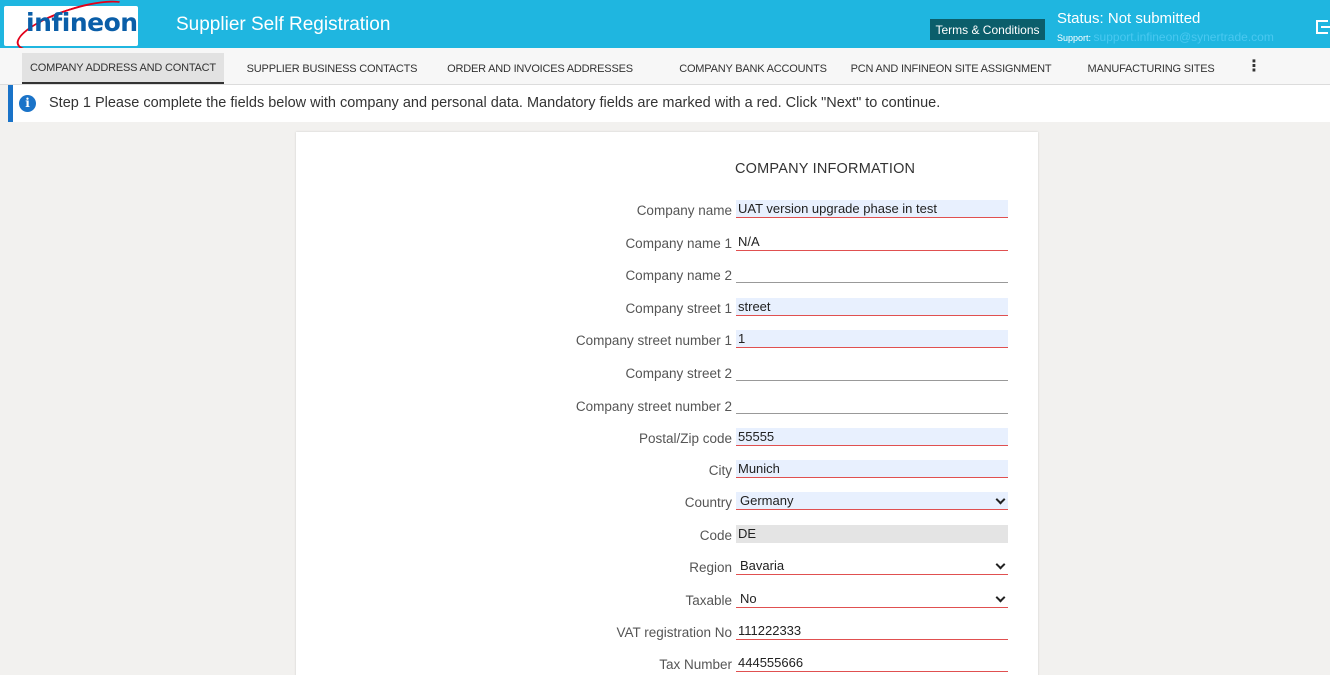  I want to click on form-row-company-name-1: Company name 1 N/A, so click(667, 243).